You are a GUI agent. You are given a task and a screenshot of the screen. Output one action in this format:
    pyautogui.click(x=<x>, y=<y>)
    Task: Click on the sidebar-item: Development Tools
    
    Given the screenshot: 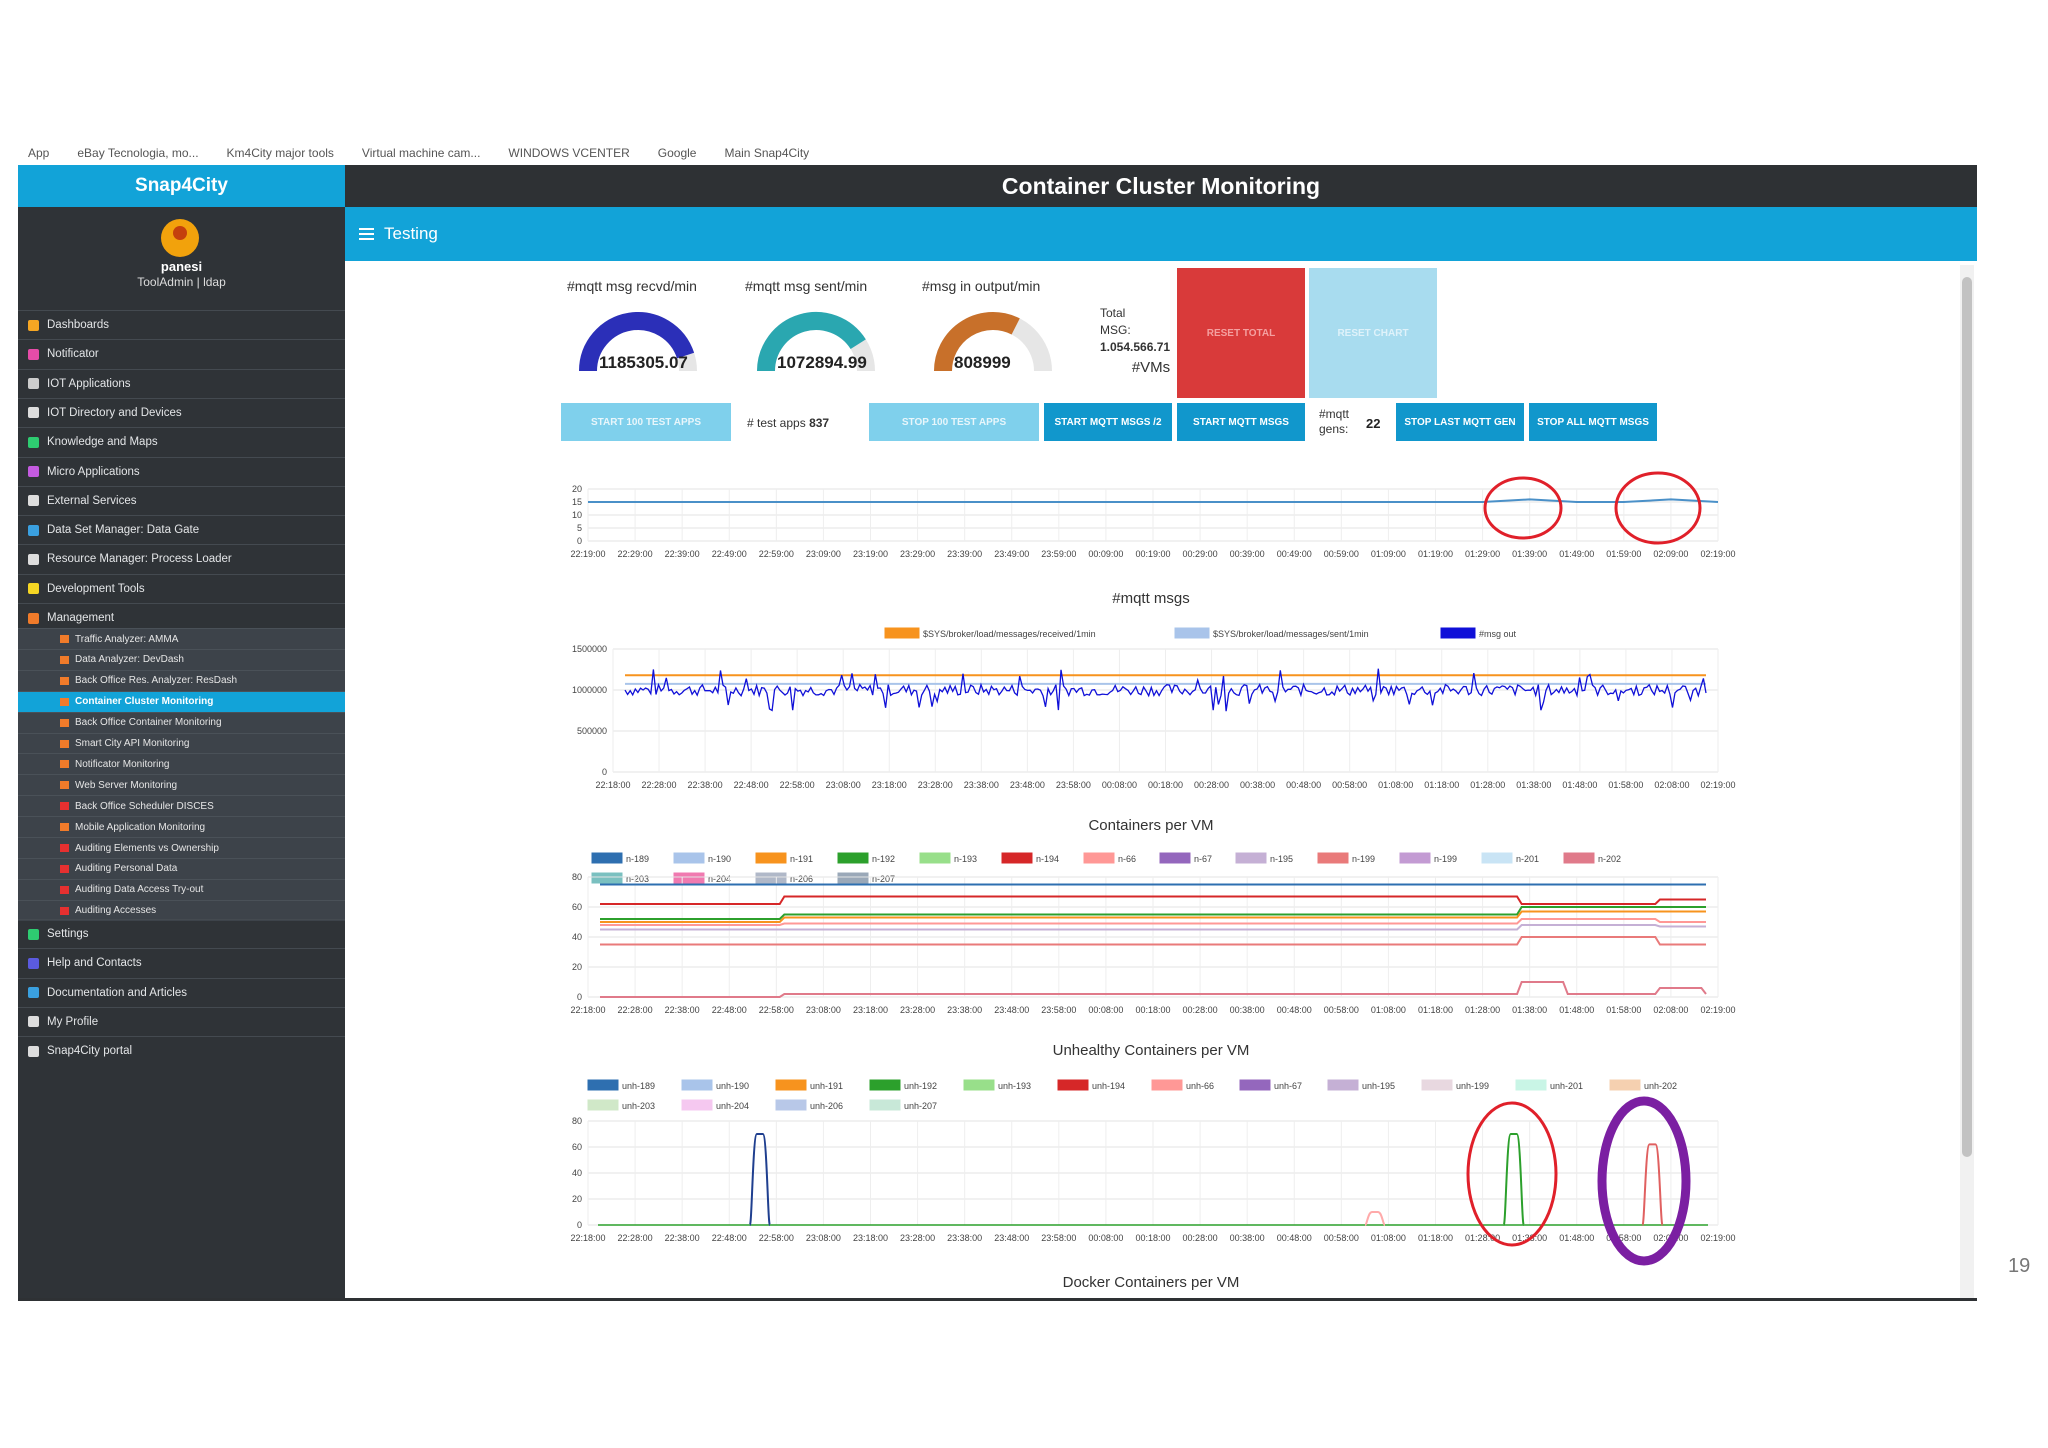 What is the action you would take?
    pyautogui.click(x=181, y=588)
    